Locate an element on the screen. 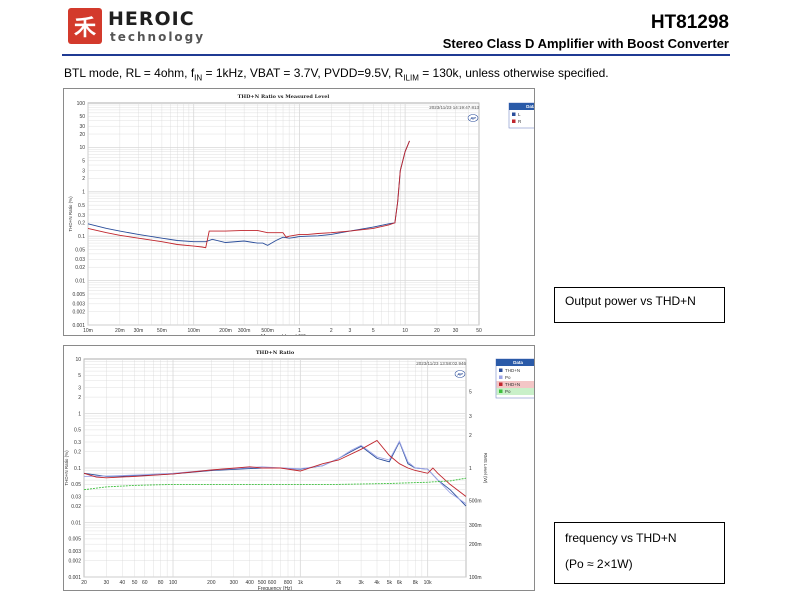  x-tick-label: 10k is located at coordinates (428, 583).